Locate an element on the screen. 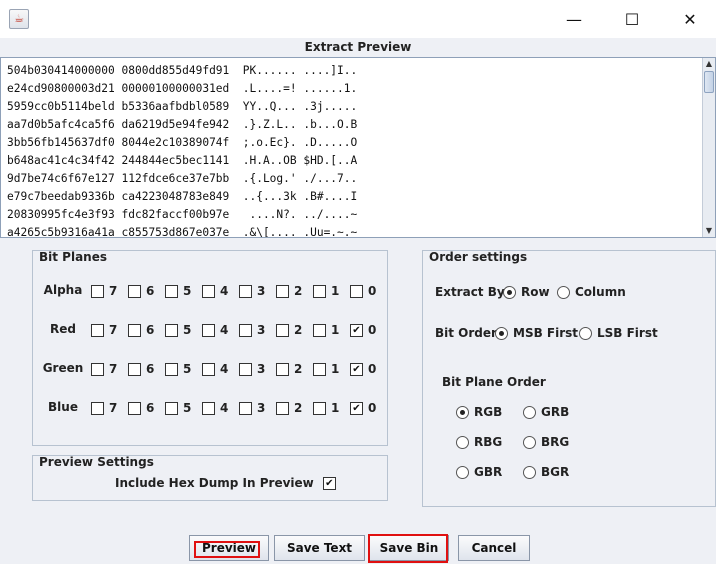 This screenshot has height=564, width=716. include-hex-dump-option: Include Hex Dump In Preview ✔ is located at coordinates (225, 483).